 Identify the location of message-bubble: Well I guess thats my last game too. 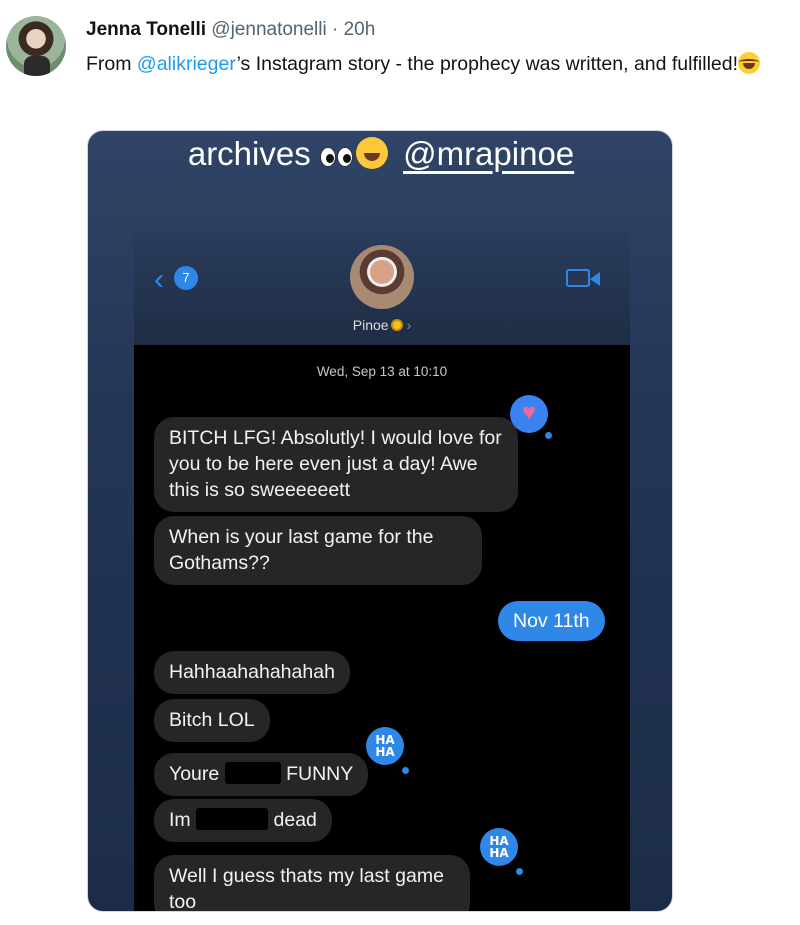
(312, 883).